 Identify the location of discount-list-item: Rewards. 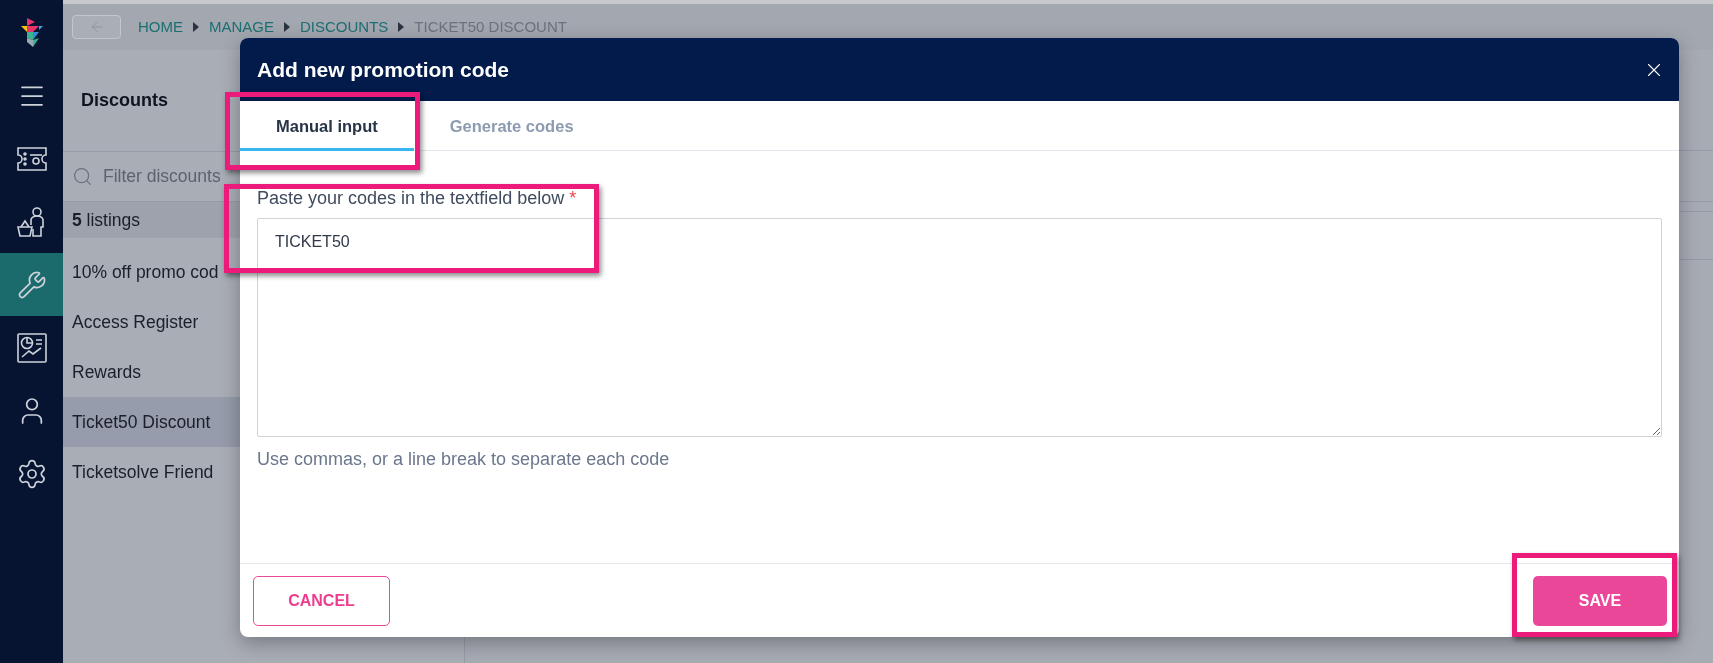
(151, 372).